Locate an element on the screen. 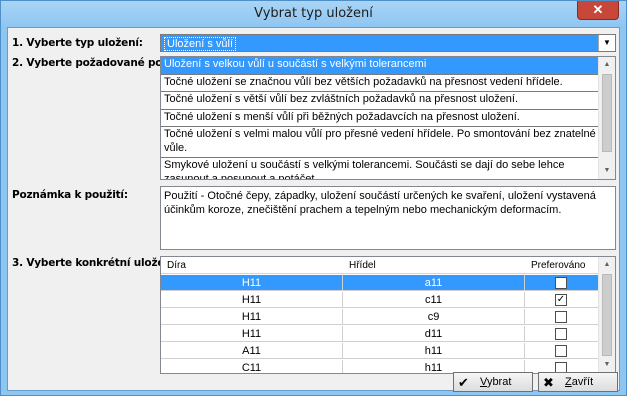 This screenshot has width=627, height=396. cross-icon: ✖ is located at coordinates (548, 382).